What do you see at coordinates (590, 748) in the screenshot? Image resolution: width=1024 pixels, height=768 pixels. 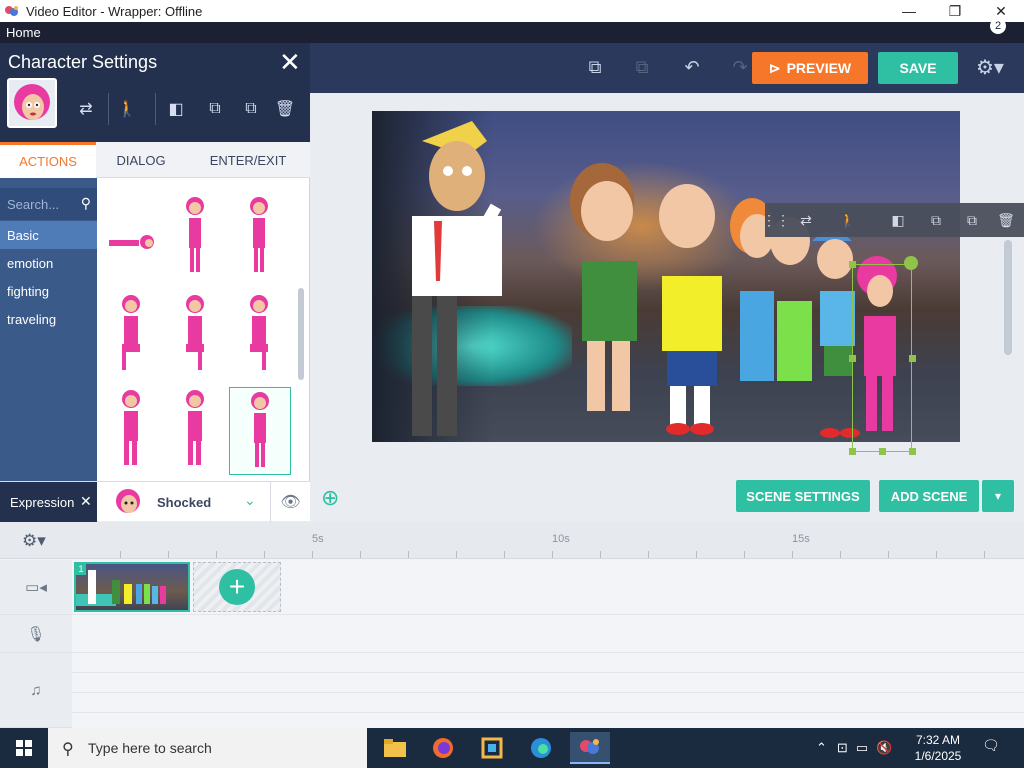 I see `wrapper-taskbar-icon` at bounding box center [590, 748].